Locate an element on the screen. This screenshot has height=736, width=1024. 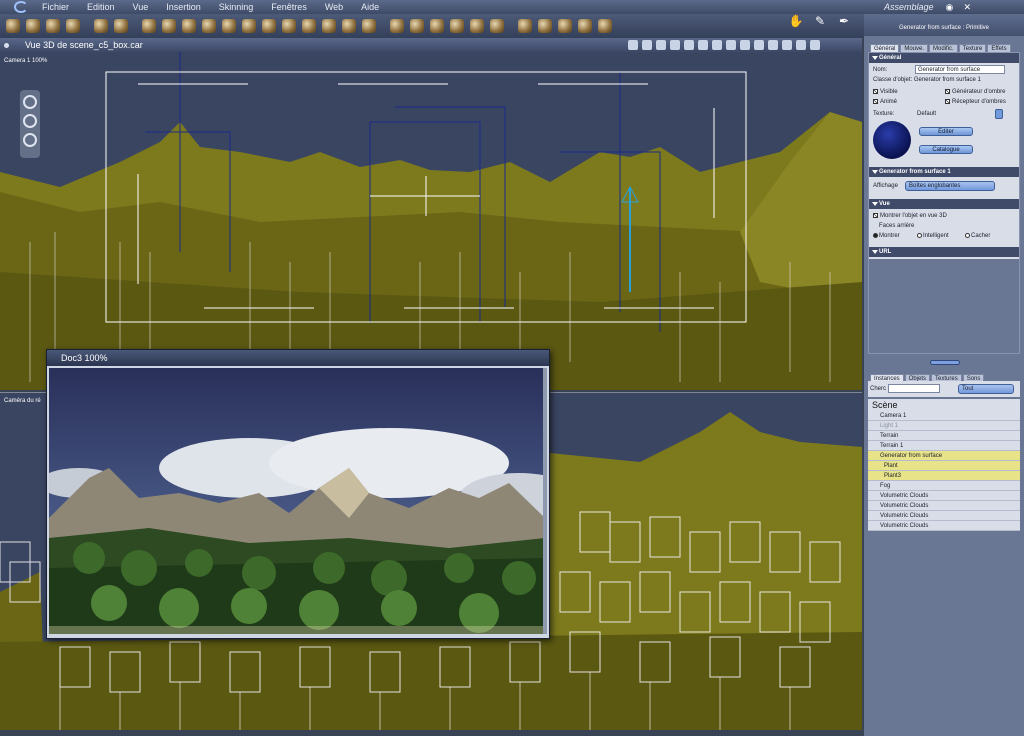
hand-brush-icon: ✋ is located at coordinates (796, 21).